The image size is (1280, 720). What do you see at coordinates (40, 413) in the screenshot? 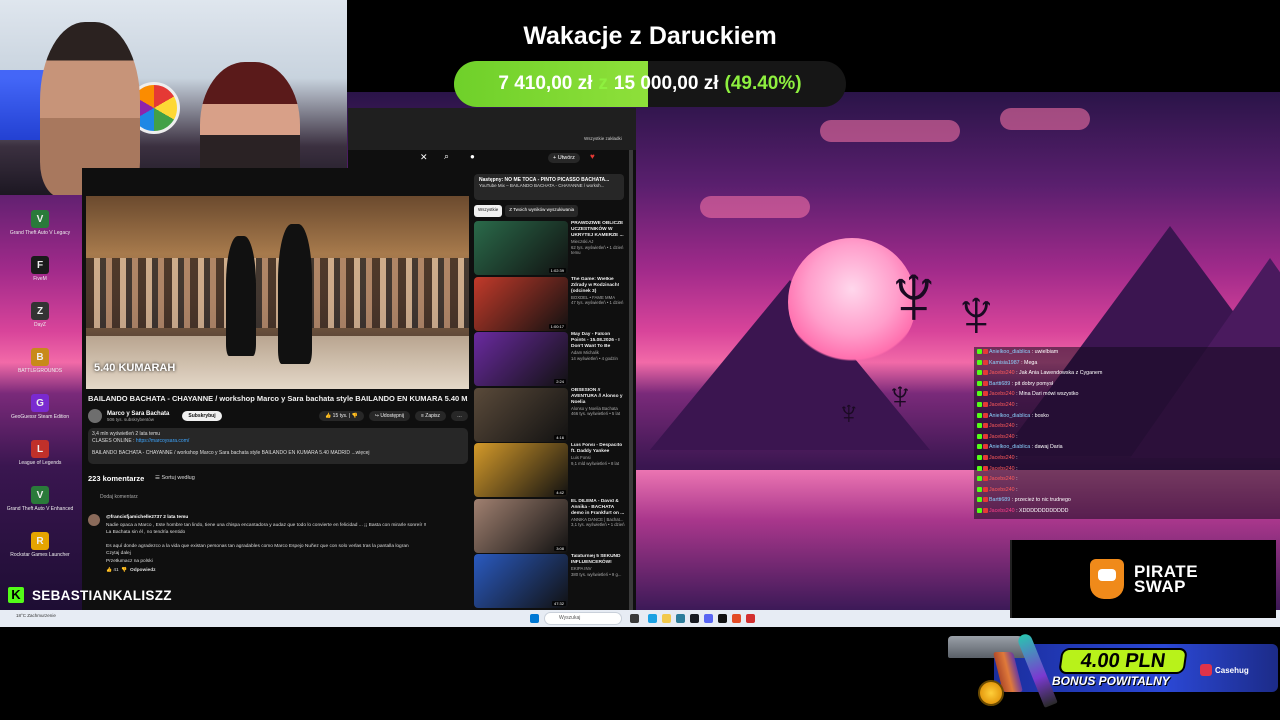
I see `desktop-shortcut: G GeoGuessr Steam Edition` at bounding box center [40, 413].